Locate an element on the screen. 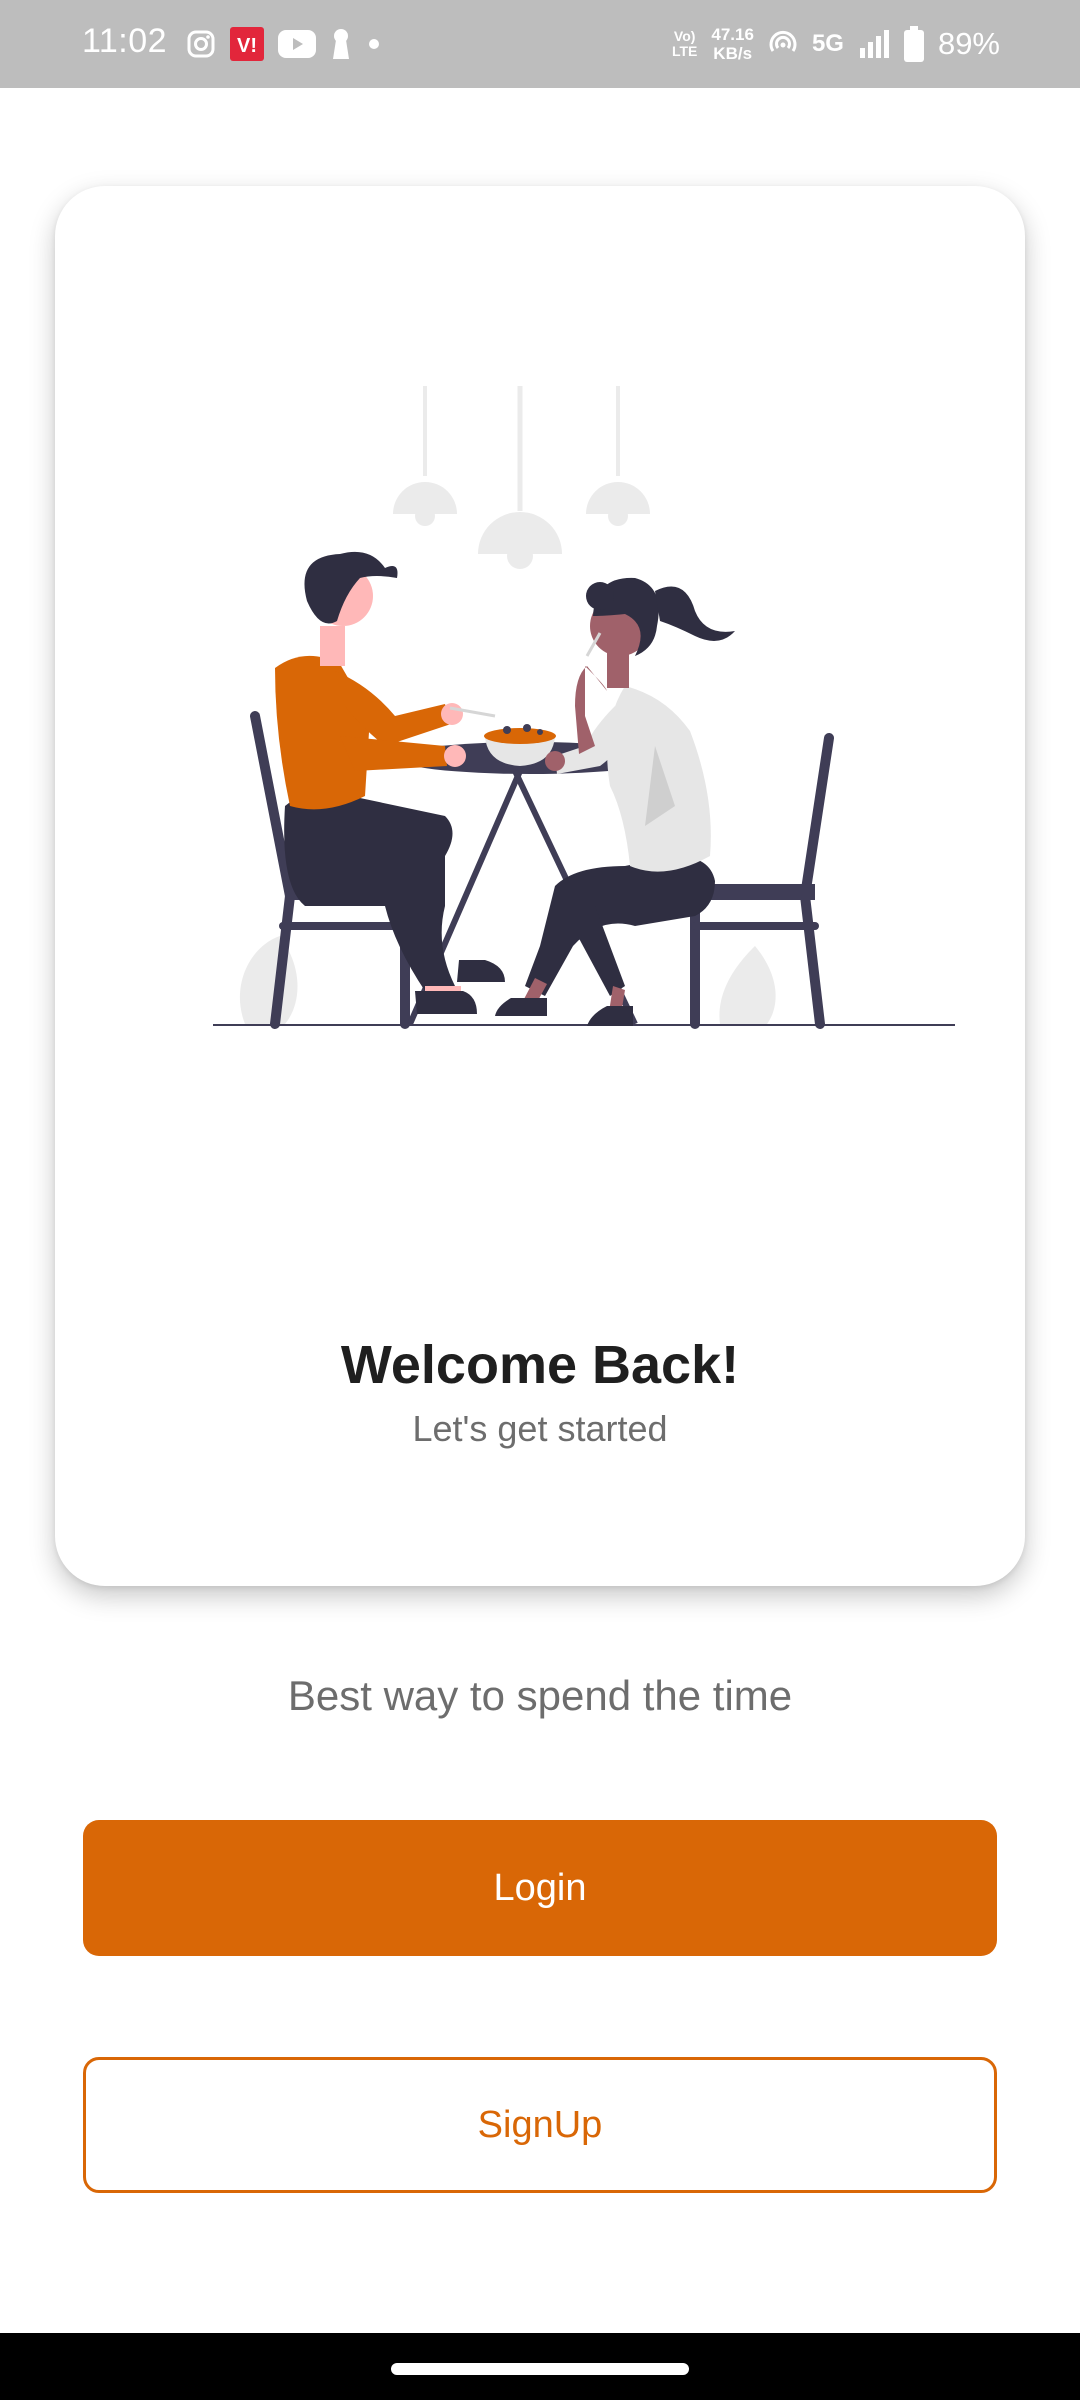 Image resolution: width=1080 pixels, height=2400 pixels. battery-percent: 89% is located at coordinates (968, 43).